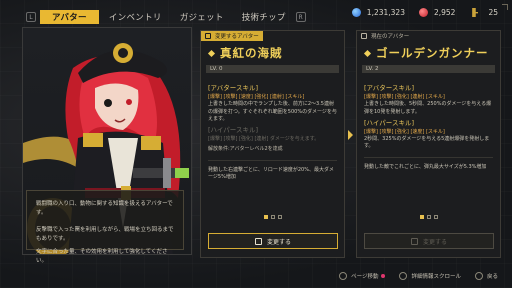 The image size is (512, 288). I want to click on tab-gadget: ガジェット, so click(202, 17).